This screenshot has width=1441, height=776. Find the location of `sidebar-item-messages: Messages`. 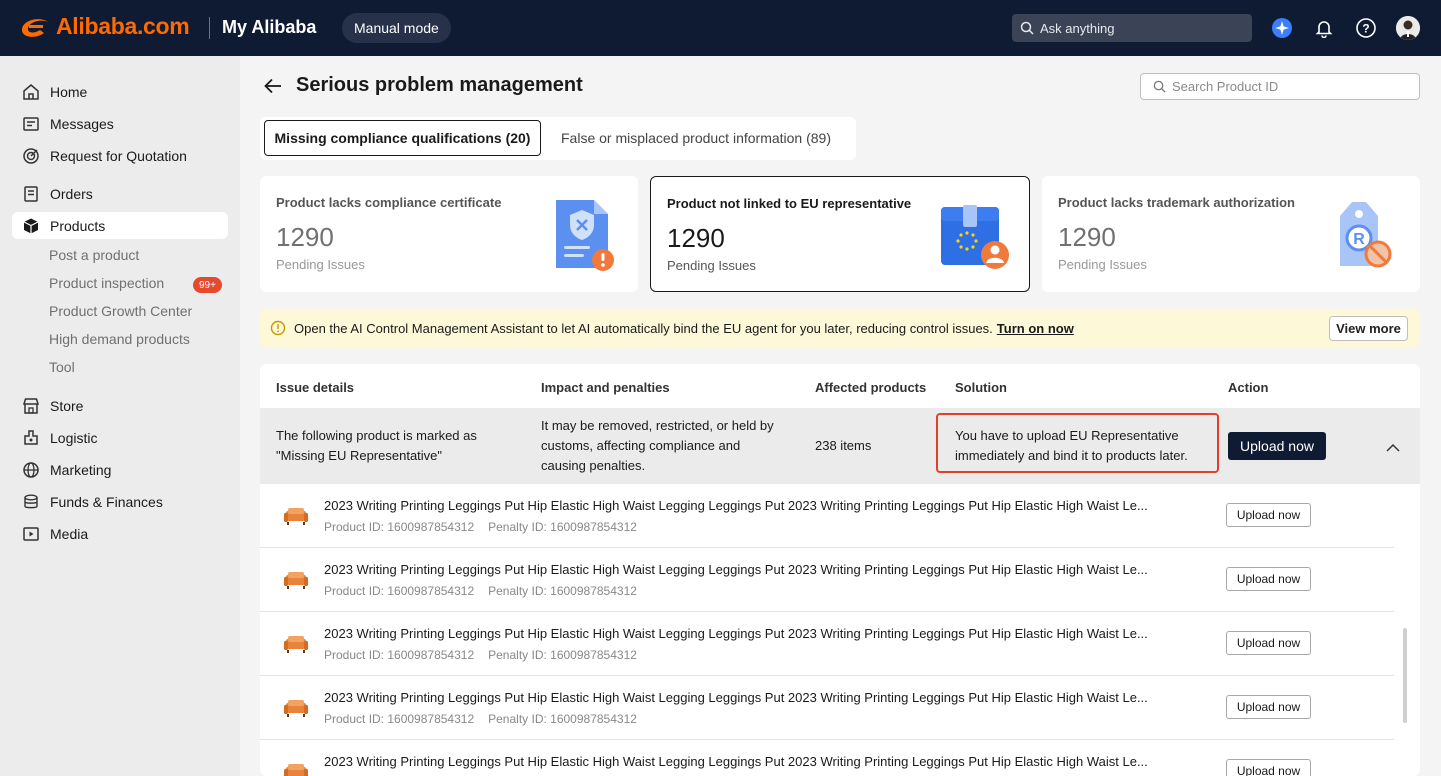

sidebar-item-messages: Messages is located at coordinates (120, 123).